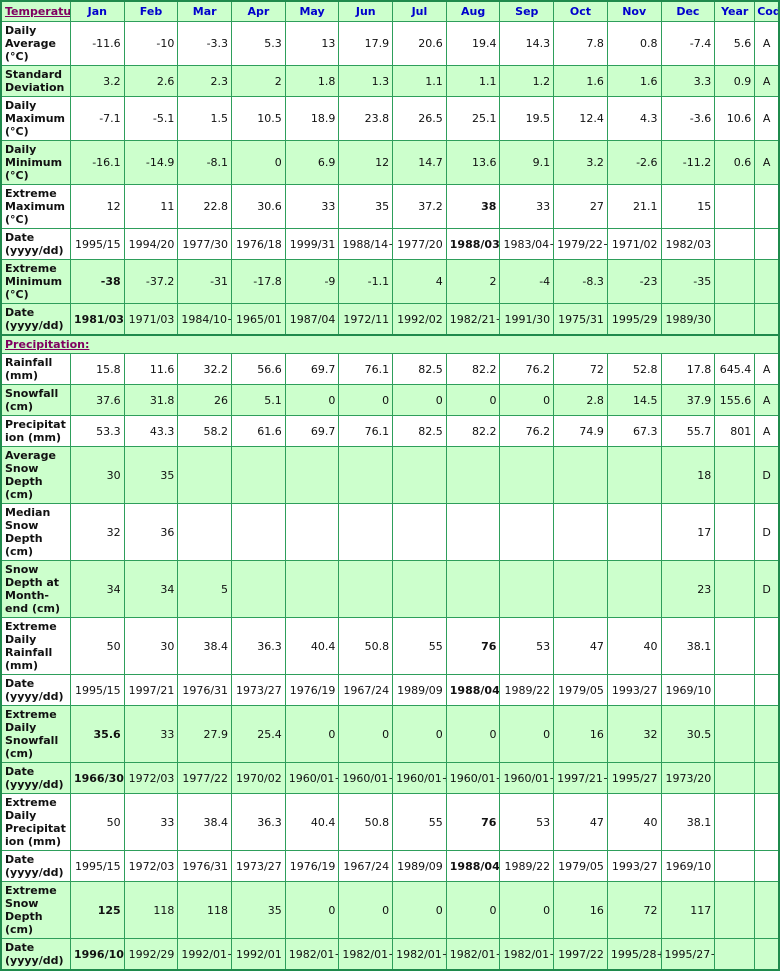  Describe the element at coordinates (767, 431) in the screenshot. I see `cell-code: A` at that location.